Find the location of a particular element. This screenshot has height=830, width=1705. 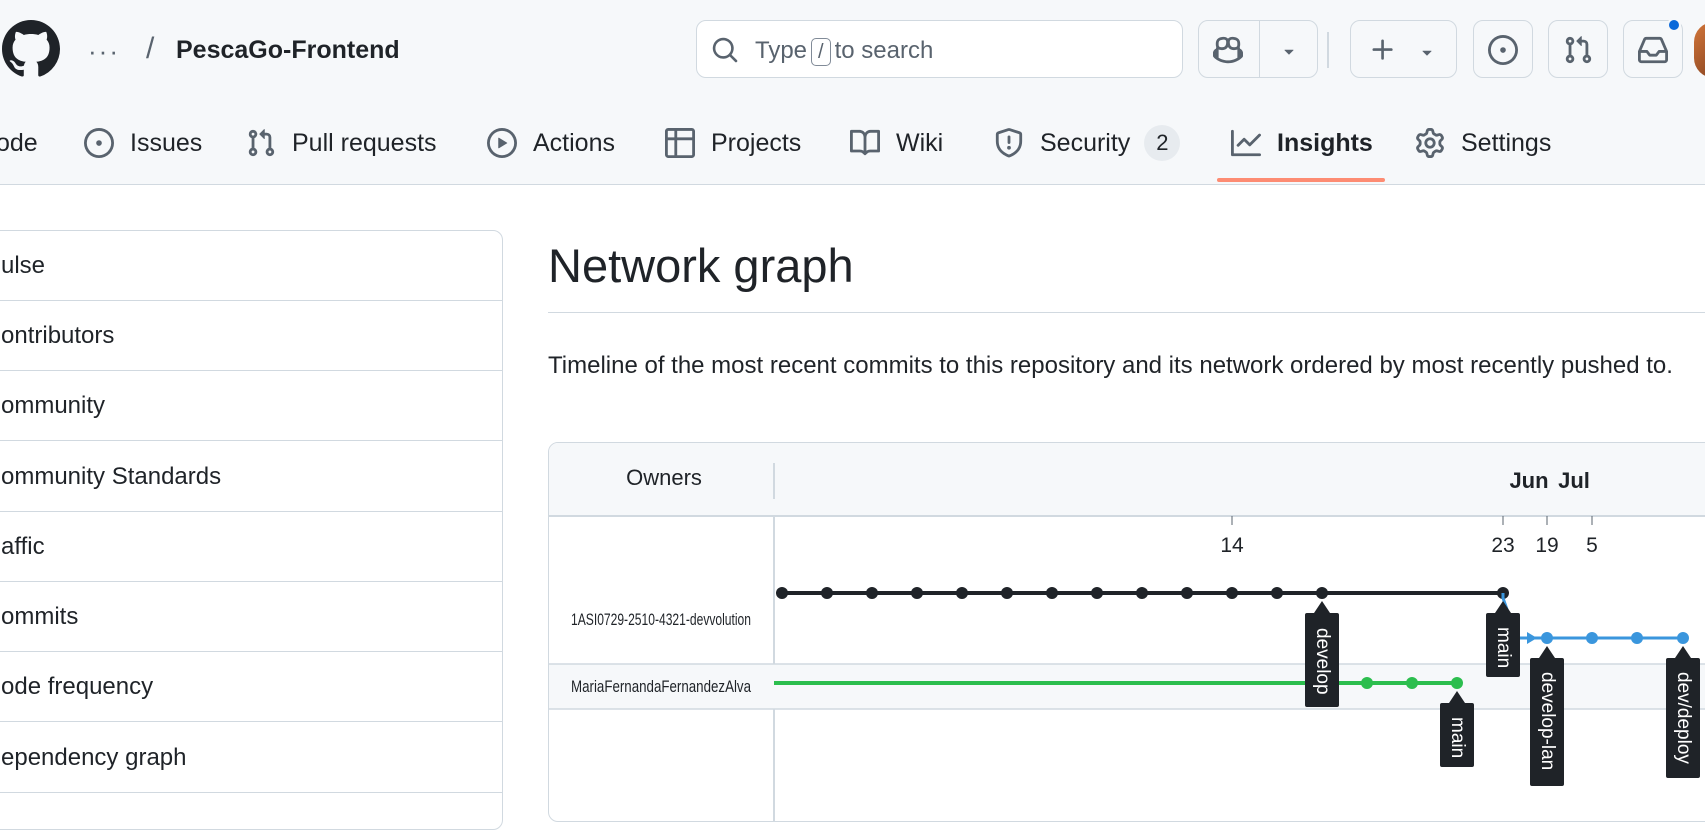

pull-requests-button is located at coordinates (1578, 49).